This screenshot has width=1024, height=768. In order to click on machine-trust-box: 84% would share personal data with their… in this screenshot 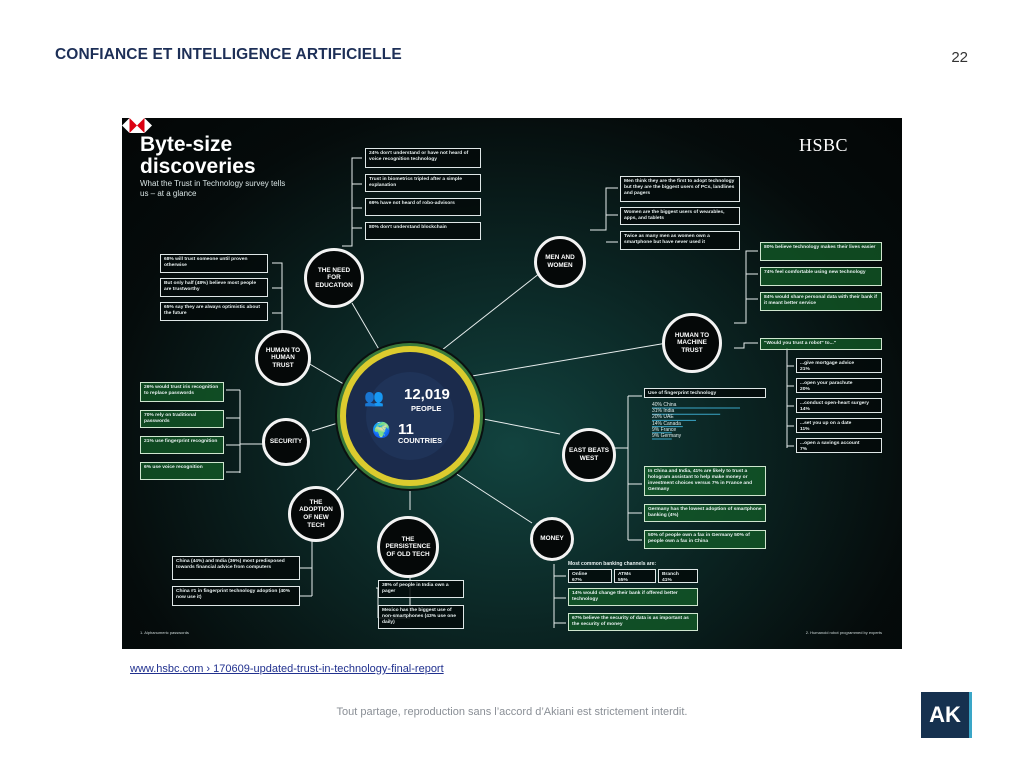, I will do `click(821, 301)`.